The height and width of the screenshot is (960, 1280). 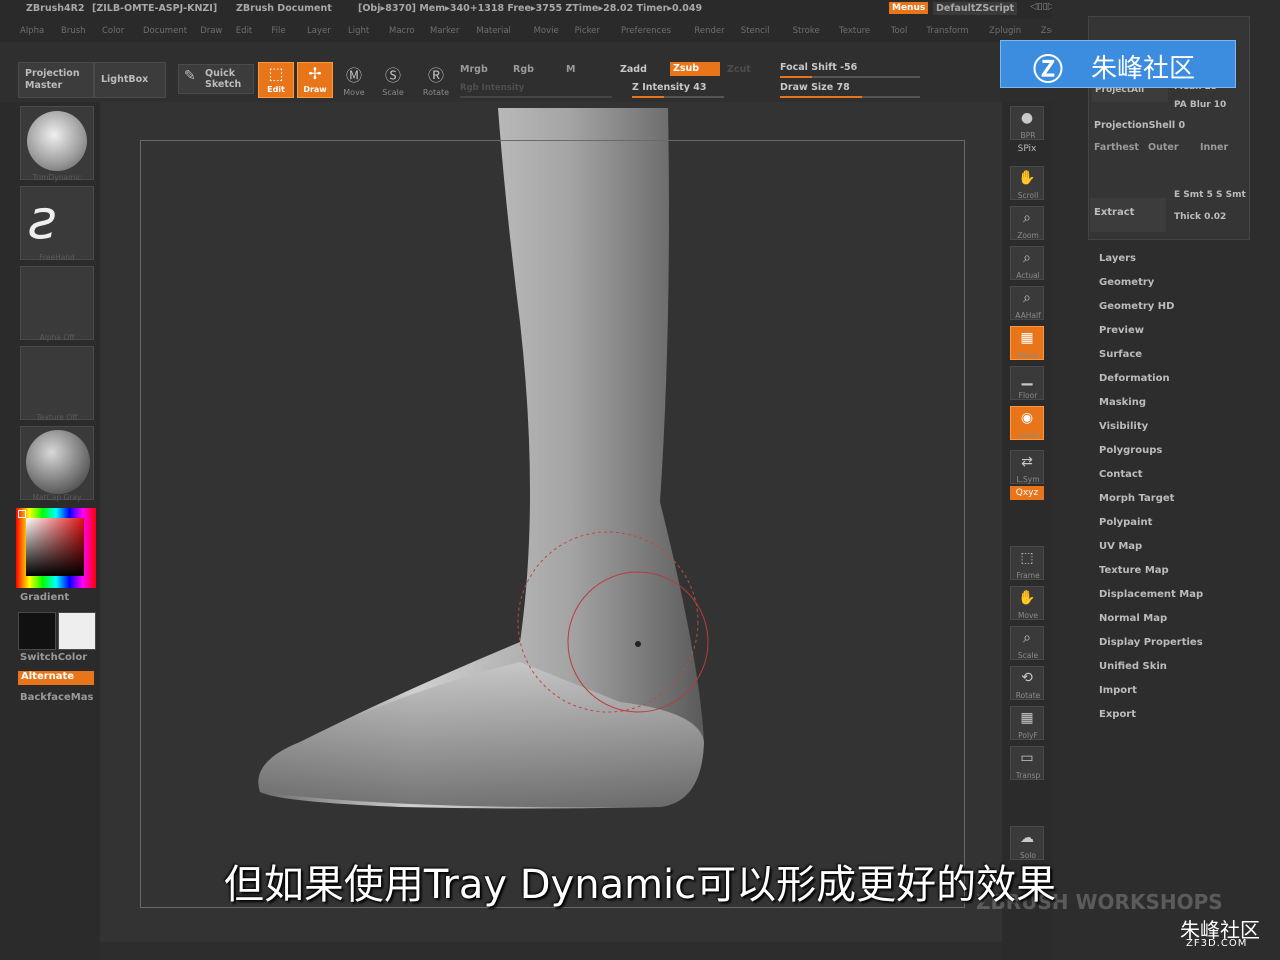 I want to click on panel-section-layers: Layers, so click(x=1117, y=258).